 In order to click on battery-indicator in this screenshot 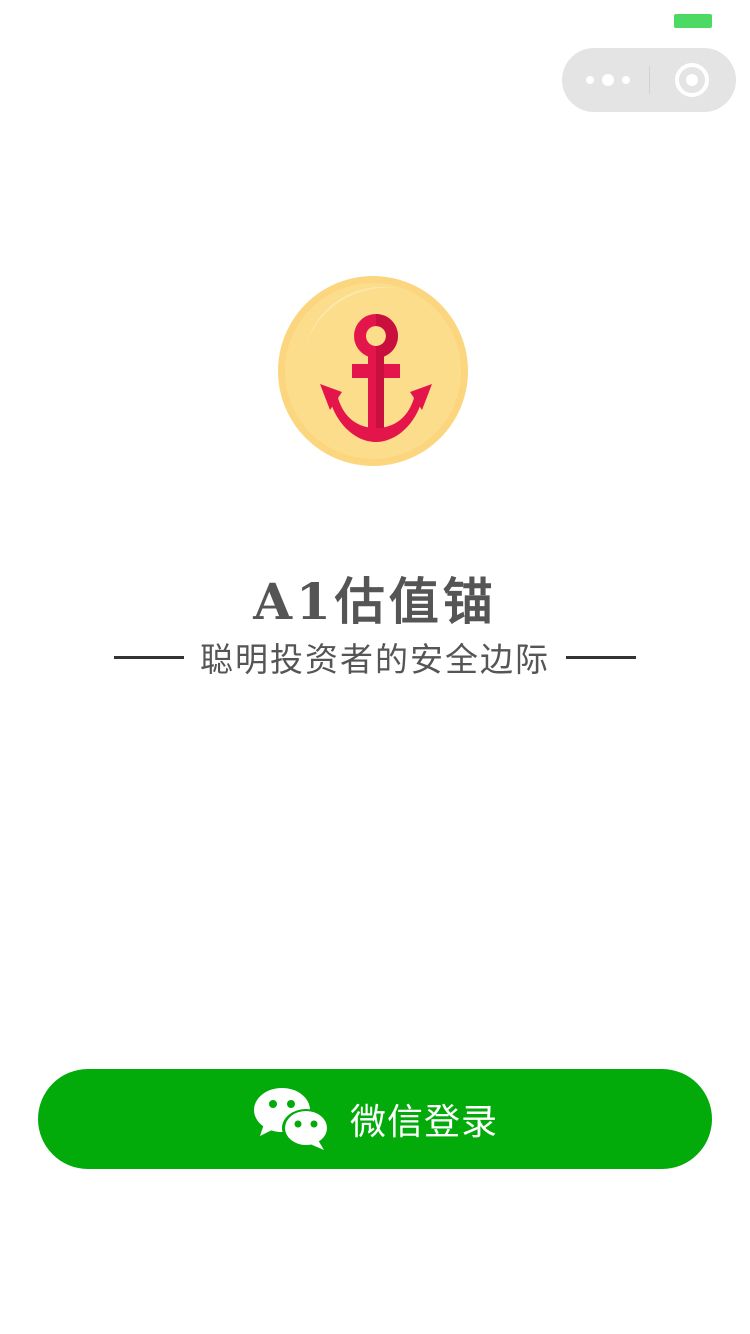, I will do `click(693, 21)`.